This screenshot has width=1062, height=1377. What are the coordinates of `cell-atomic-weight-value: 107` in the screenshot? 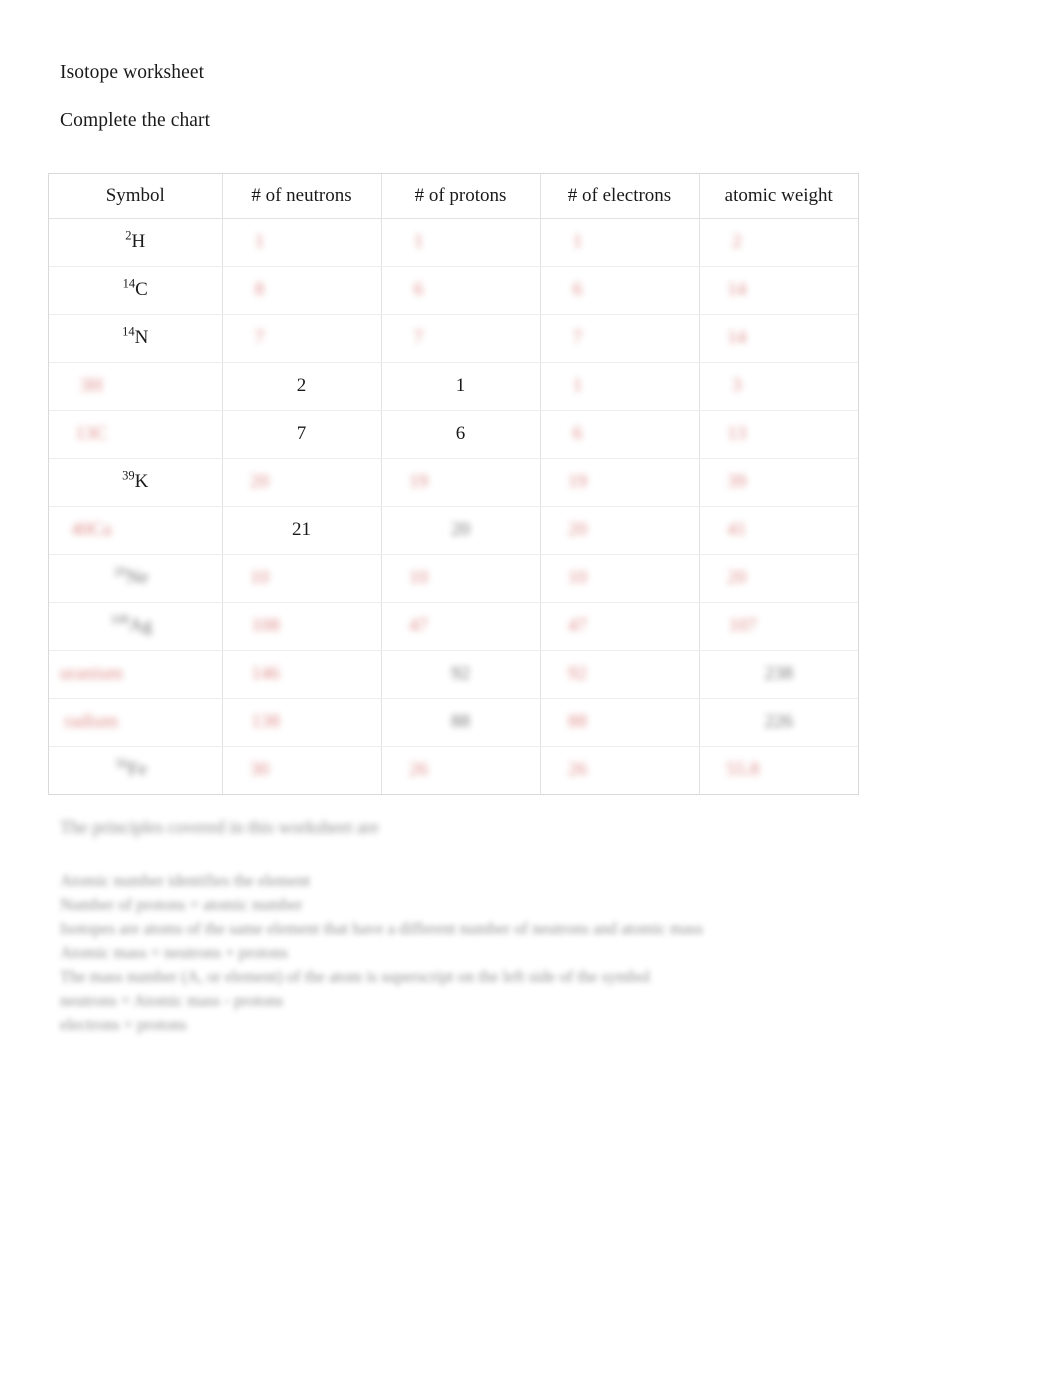 It's located at (779, 626).